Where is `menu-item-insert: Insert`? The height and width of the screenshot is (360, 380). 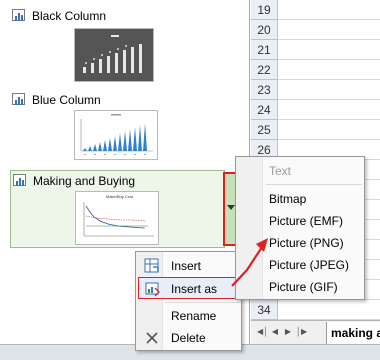 menu-item-insert: Insert is located at coordinates (189, 266).